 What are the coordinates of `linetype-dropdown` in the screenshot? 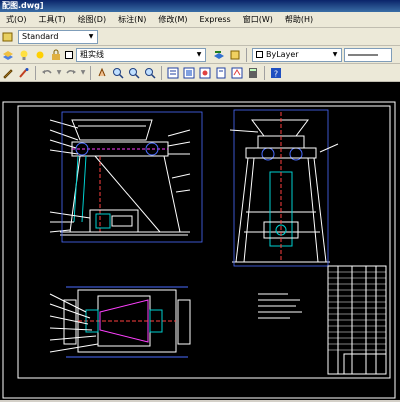 It's located at (368, 54).